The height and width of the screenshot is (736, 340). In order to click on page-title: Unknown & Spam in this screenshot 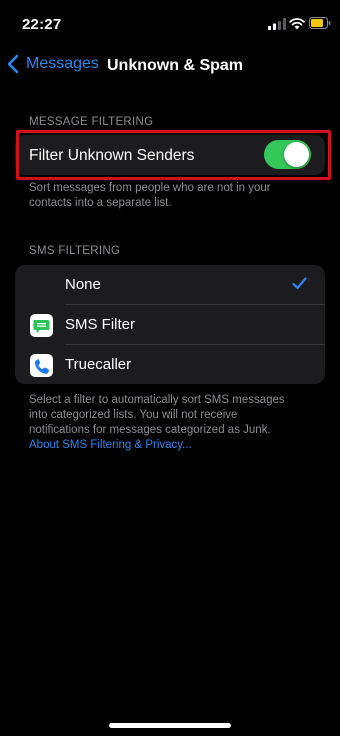, I will do `click(175, 65)`.